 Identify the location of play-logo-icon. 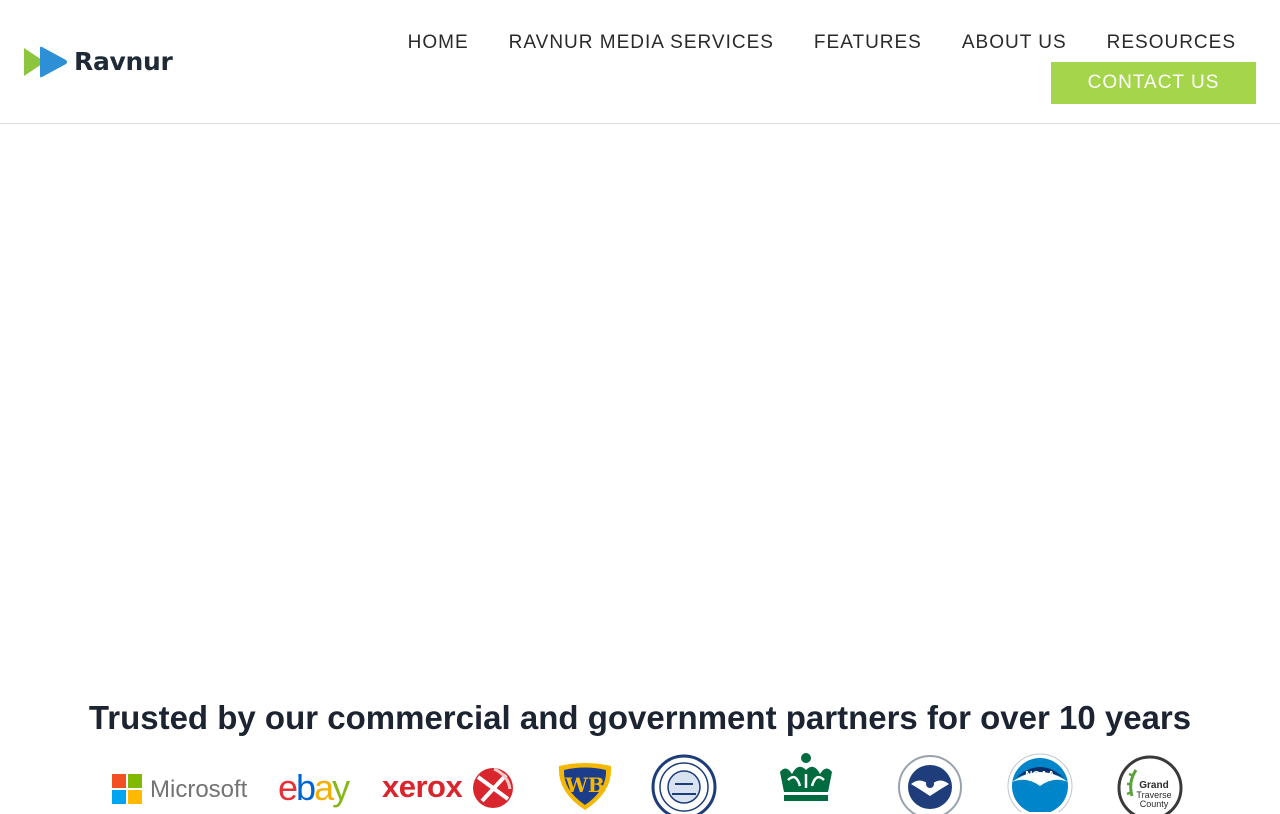
(45, 62).